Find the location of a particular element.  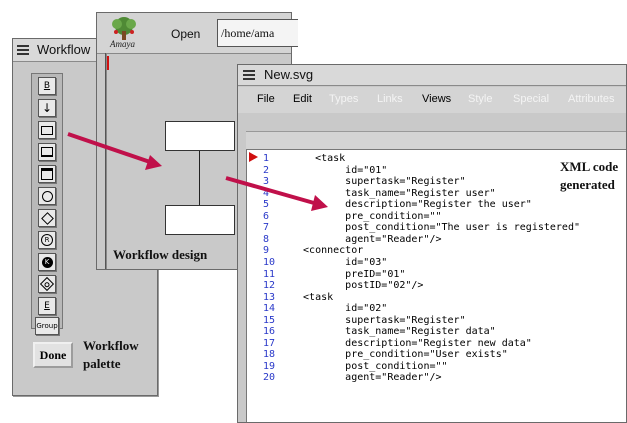

arrow-design-to-xml is located at coordinates (276, 193).